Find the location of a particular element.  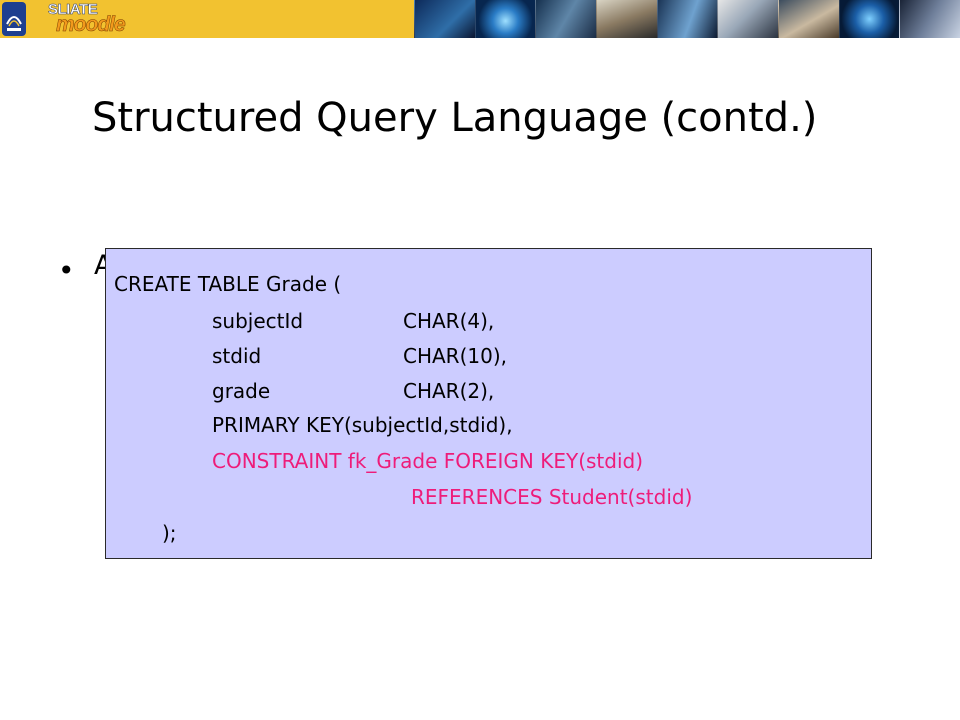

code-create-table: CREATE TABLE Grade ( is located at coordinates (228, 284).